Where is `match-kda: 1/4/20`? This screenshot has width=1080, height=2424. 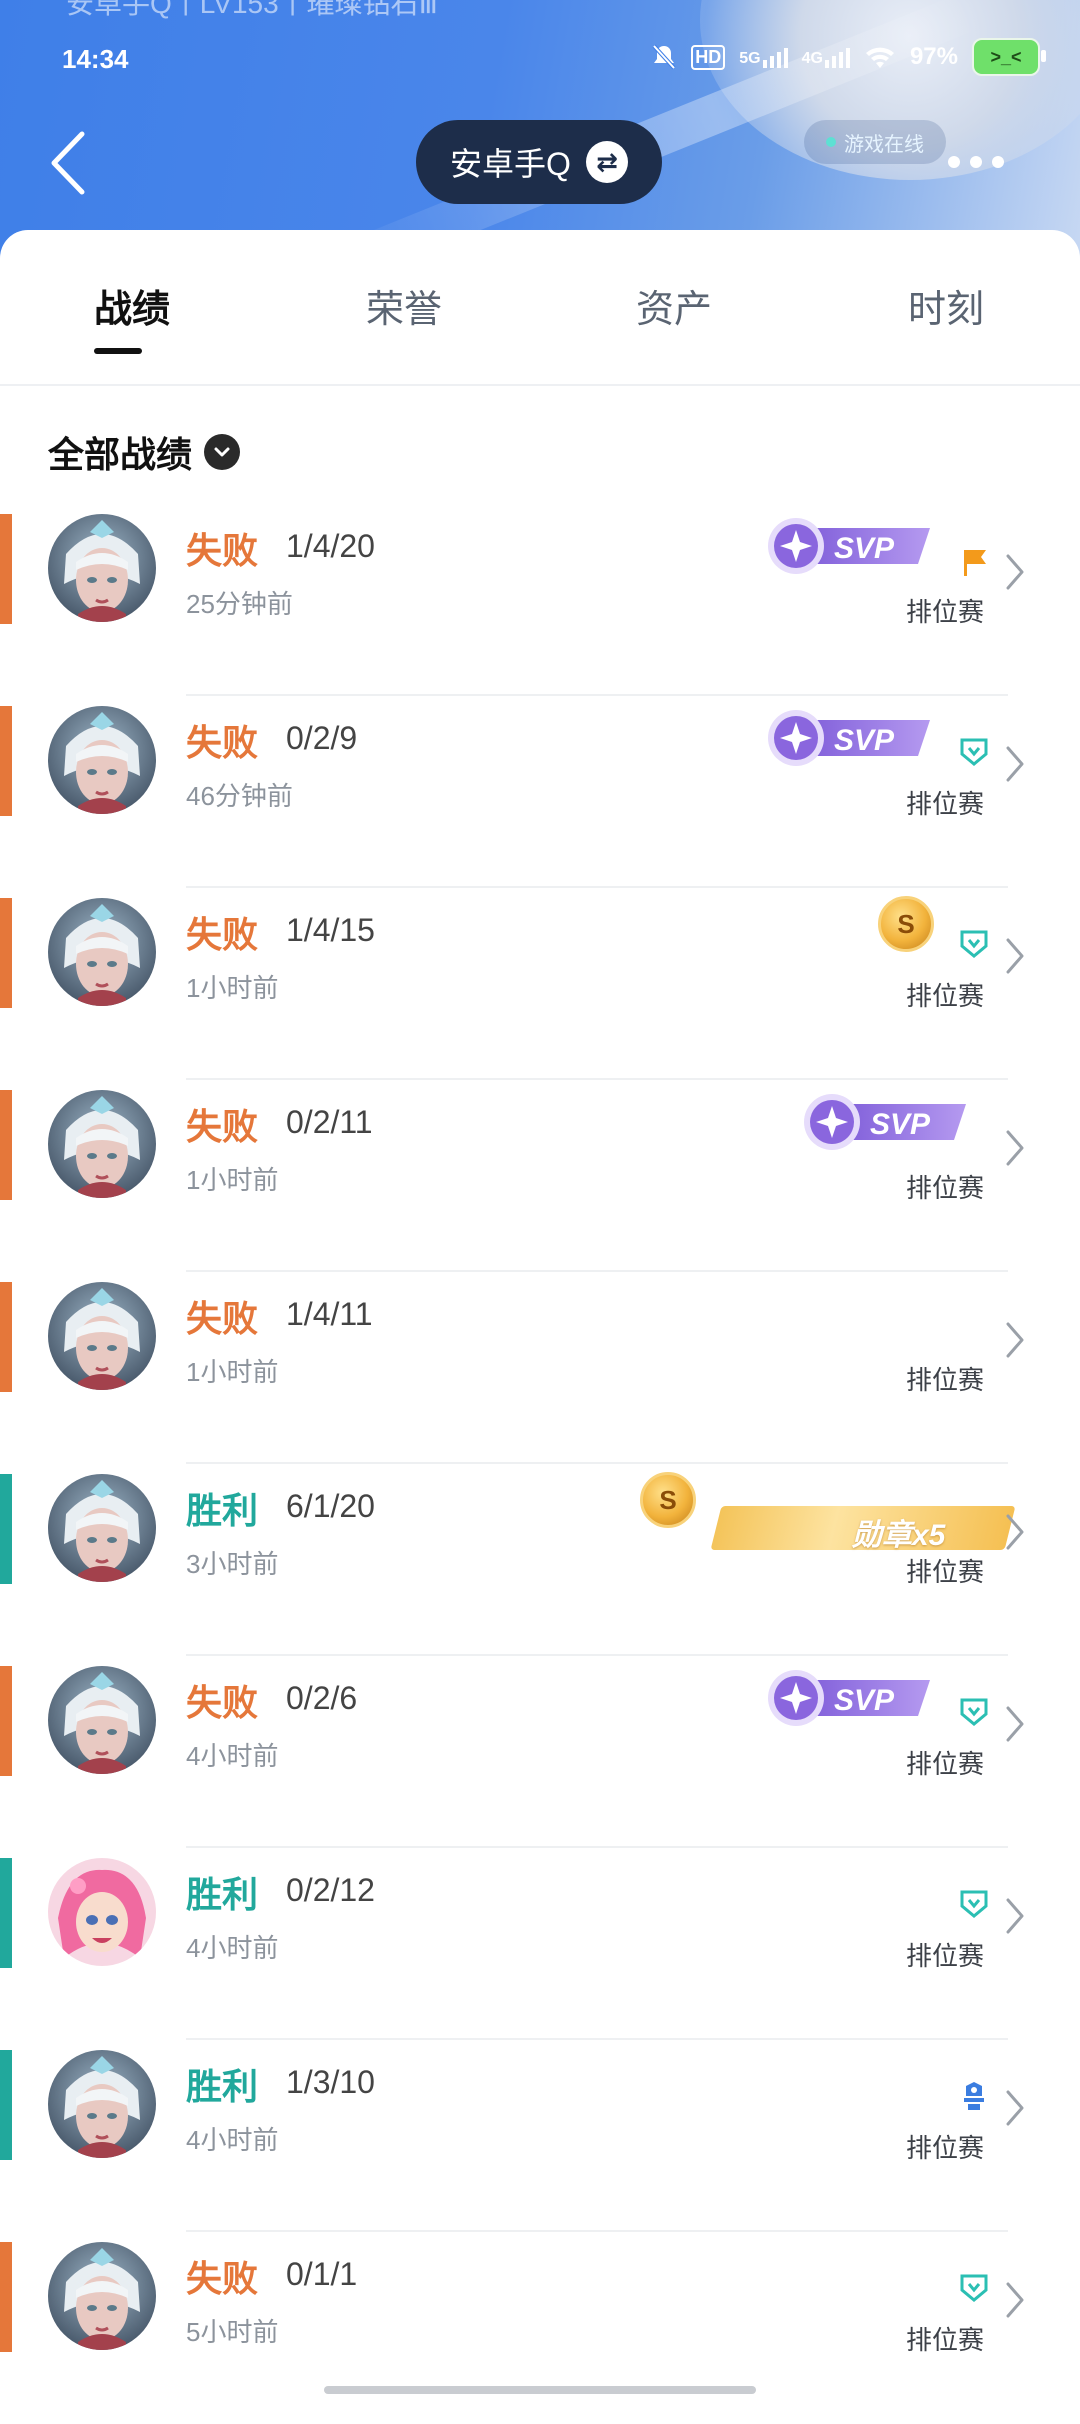
match-kda: 1/4/20 is located at coordinates (330, 546).